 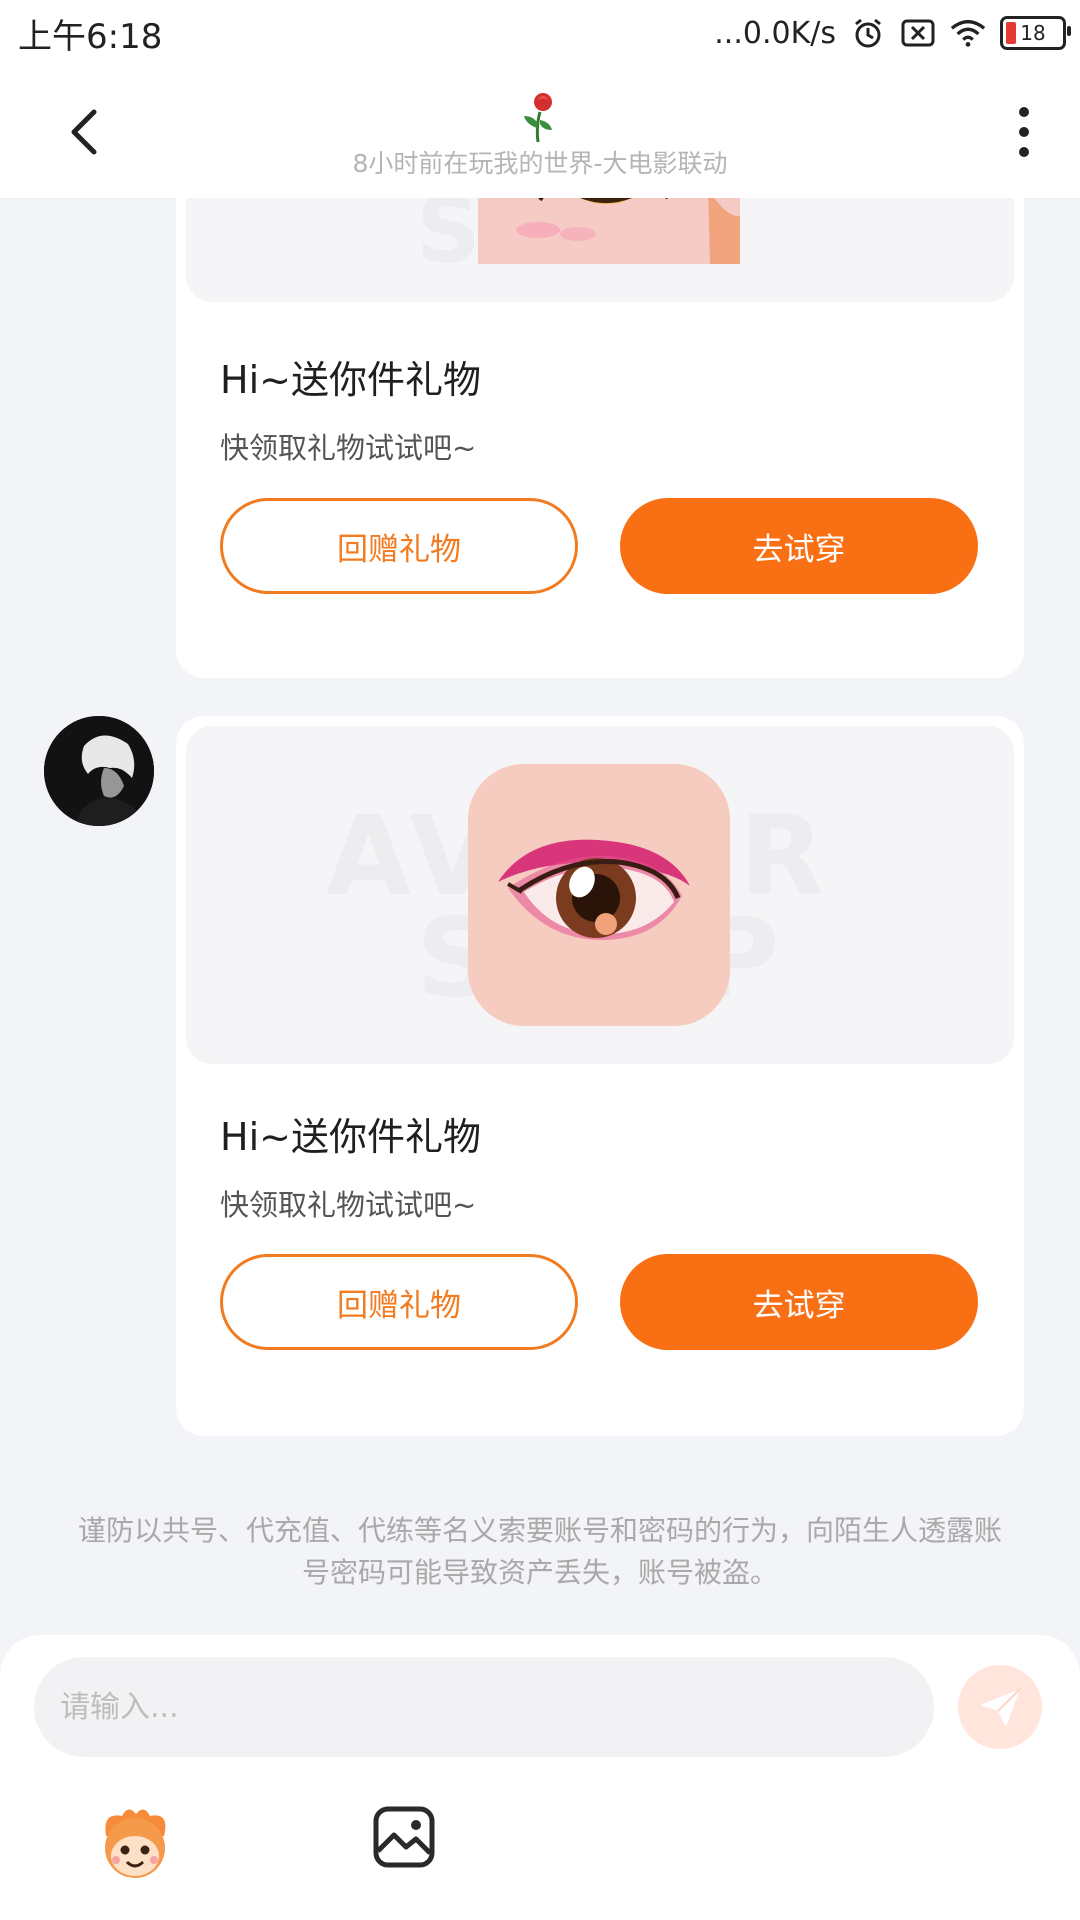 What do you see at coordinates (868, 33) in the screenshot?
I see `alarm-icon` at bounding box center [868, 33].